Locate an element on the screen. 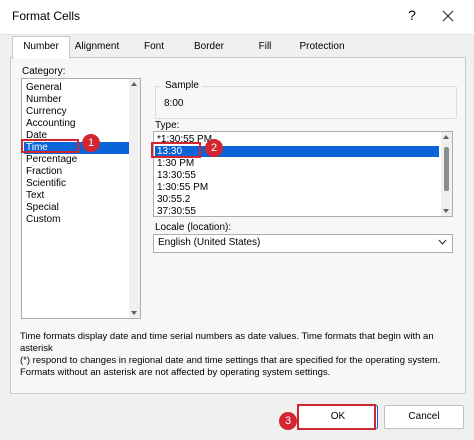 This screenshot has width=474, height=440. tab-border: Border is located at coordinates (209, 47).